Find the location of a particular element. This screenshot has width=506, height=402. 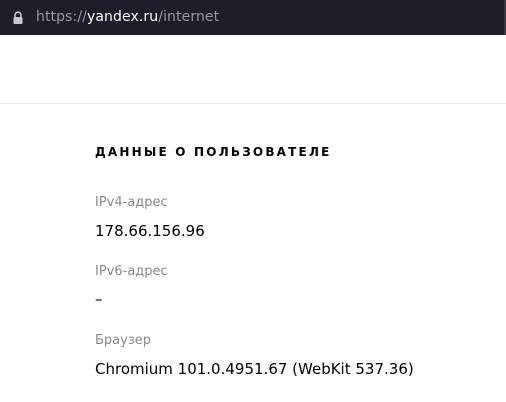

url-text: https://yandex.ru/internet is located at coordinates (127, 17).